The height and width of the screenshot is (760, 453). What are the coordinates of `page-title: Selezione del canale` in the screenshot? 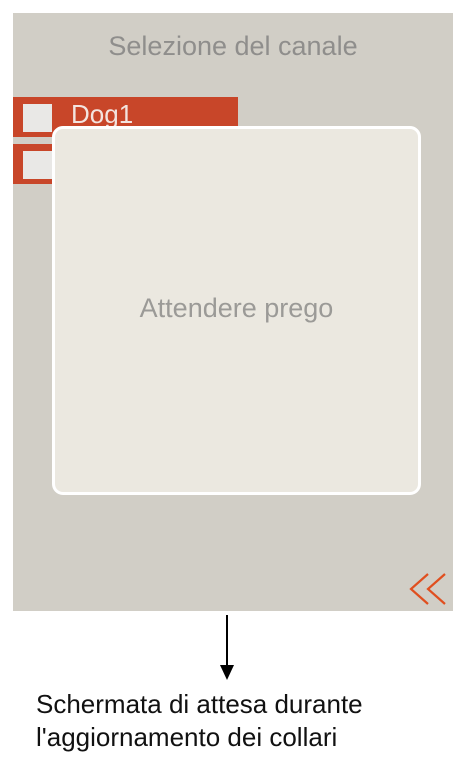 It's located at (233, 46).